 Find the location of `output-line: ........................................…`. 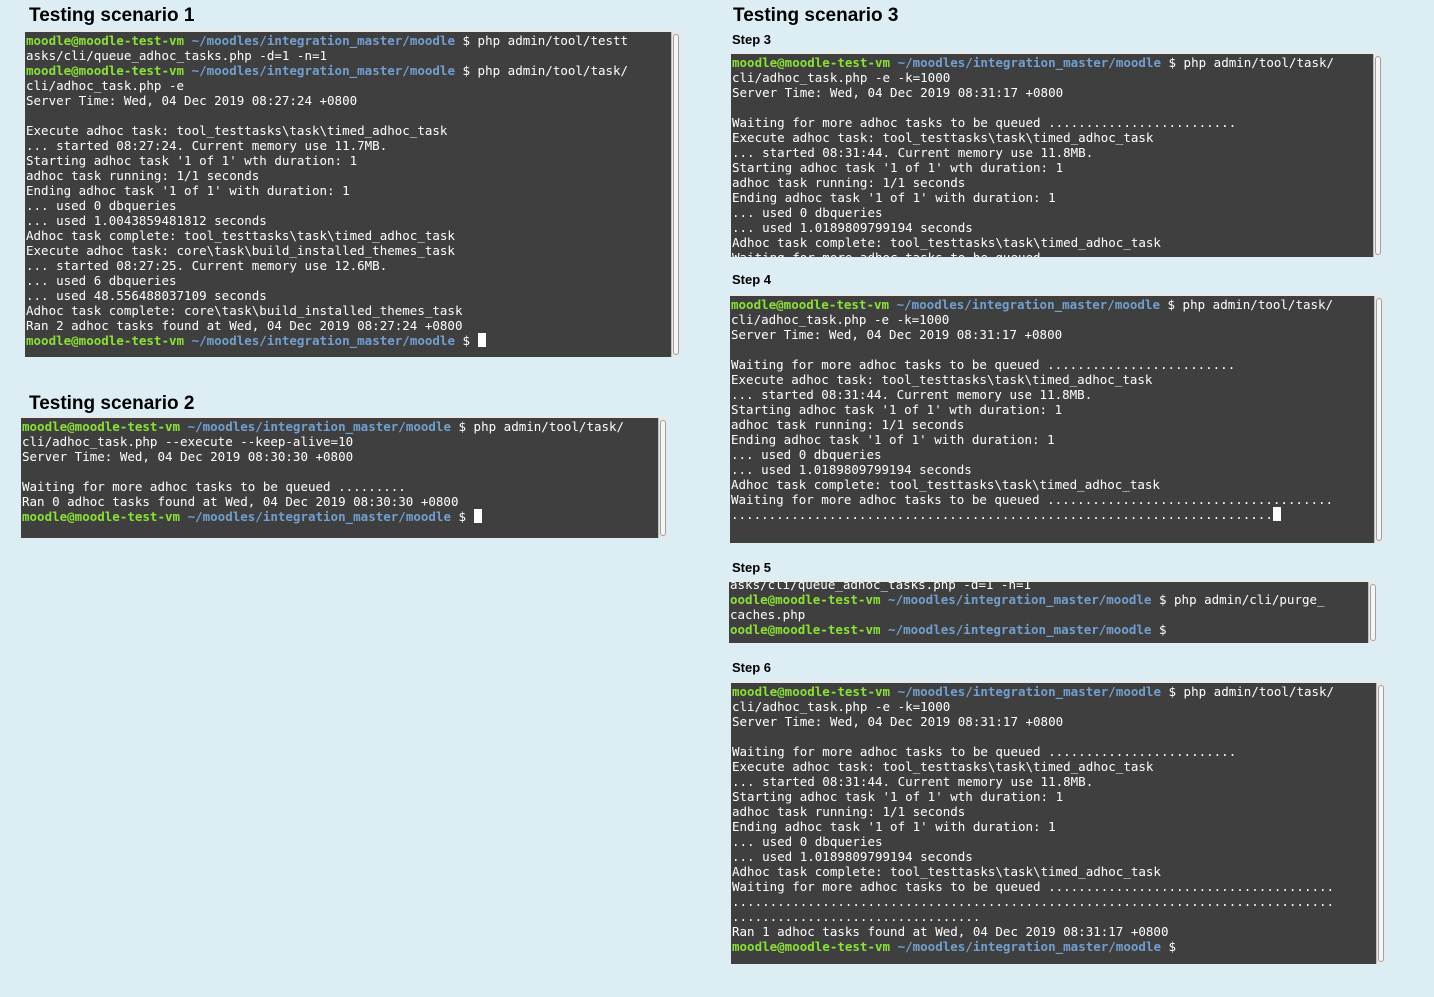

output-line: ........................................… is located at coordinates (1053, 901).